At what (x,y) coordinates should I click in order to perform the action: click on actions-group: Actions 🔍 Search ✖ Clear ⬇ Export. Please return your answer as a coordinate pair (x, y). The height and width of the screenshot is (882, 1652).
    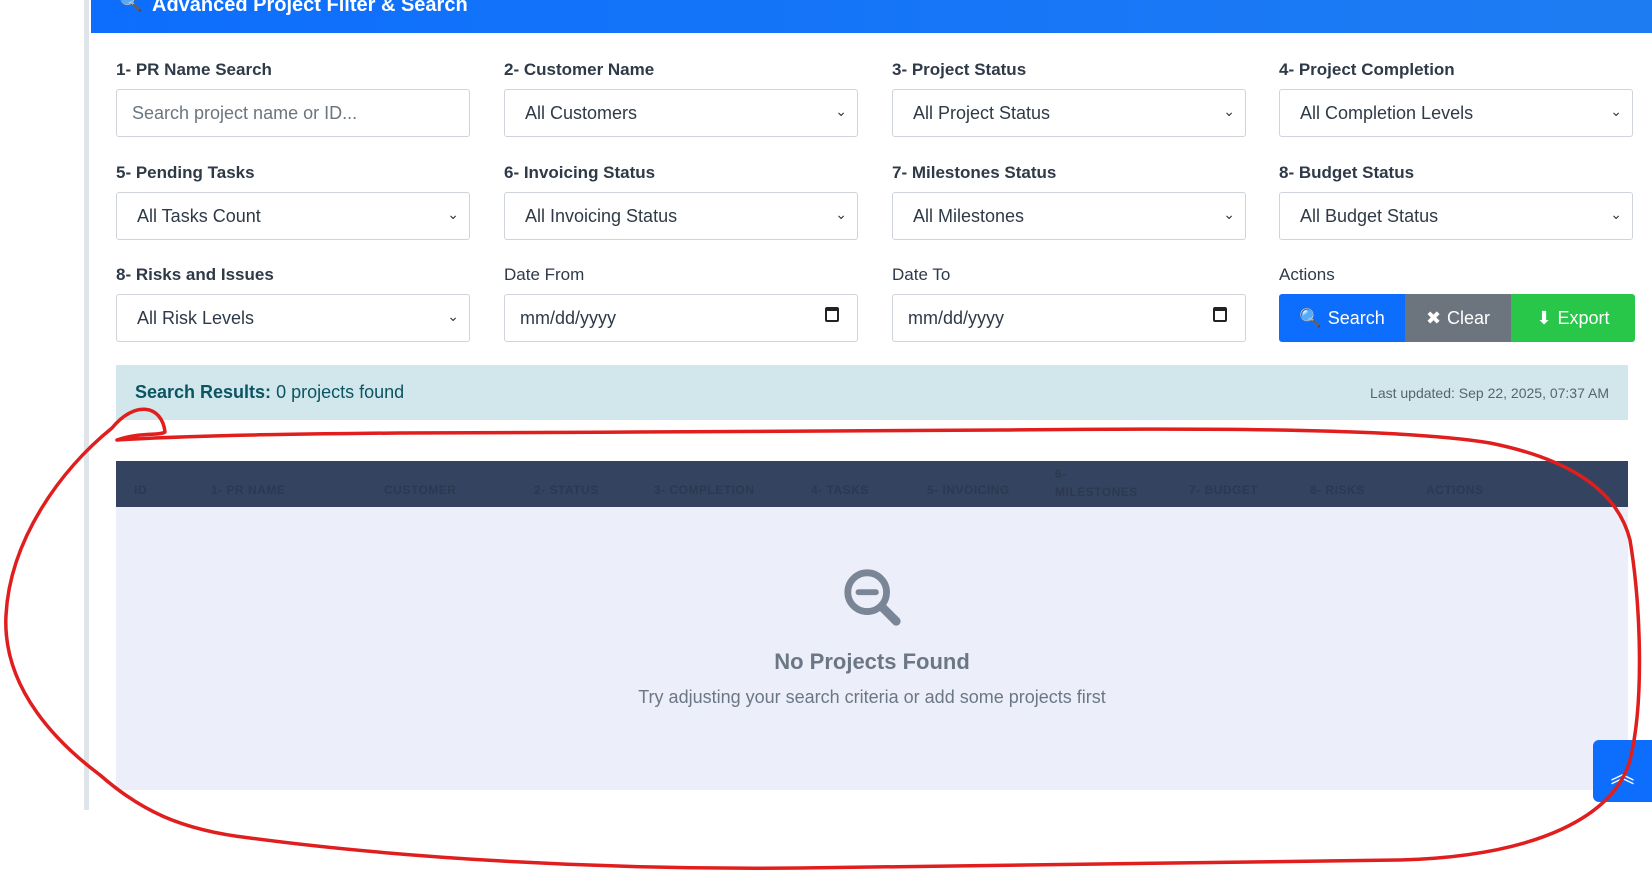
    Looking at the image, I should click on (1457, 303).